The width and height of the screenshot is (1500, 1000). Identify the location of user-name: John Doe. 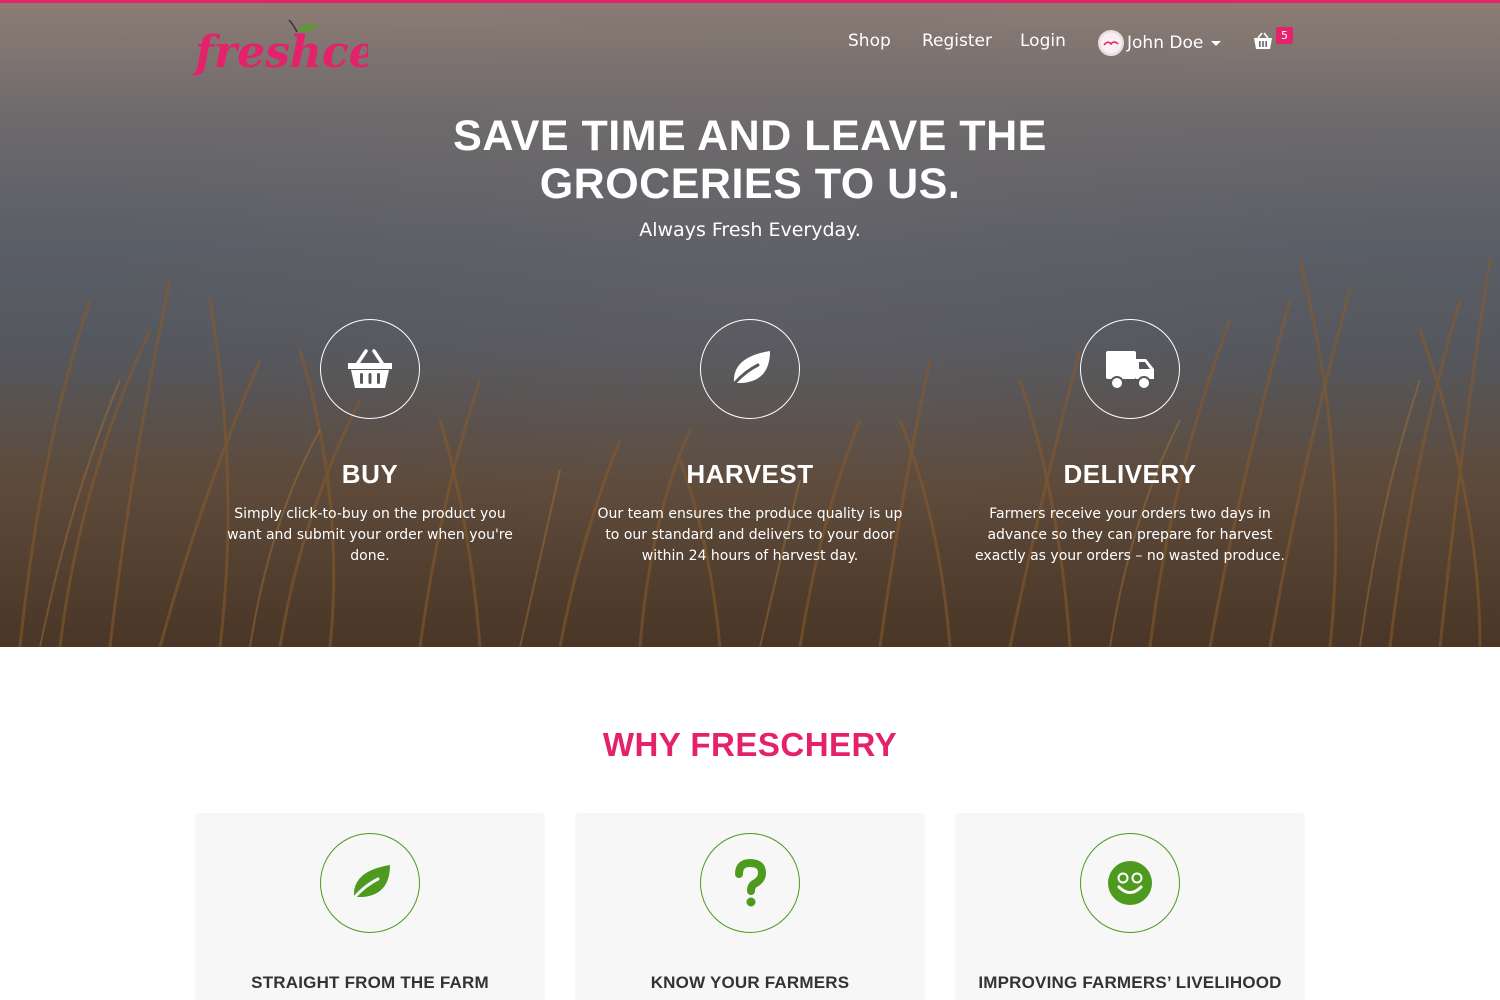
(1165, 43).